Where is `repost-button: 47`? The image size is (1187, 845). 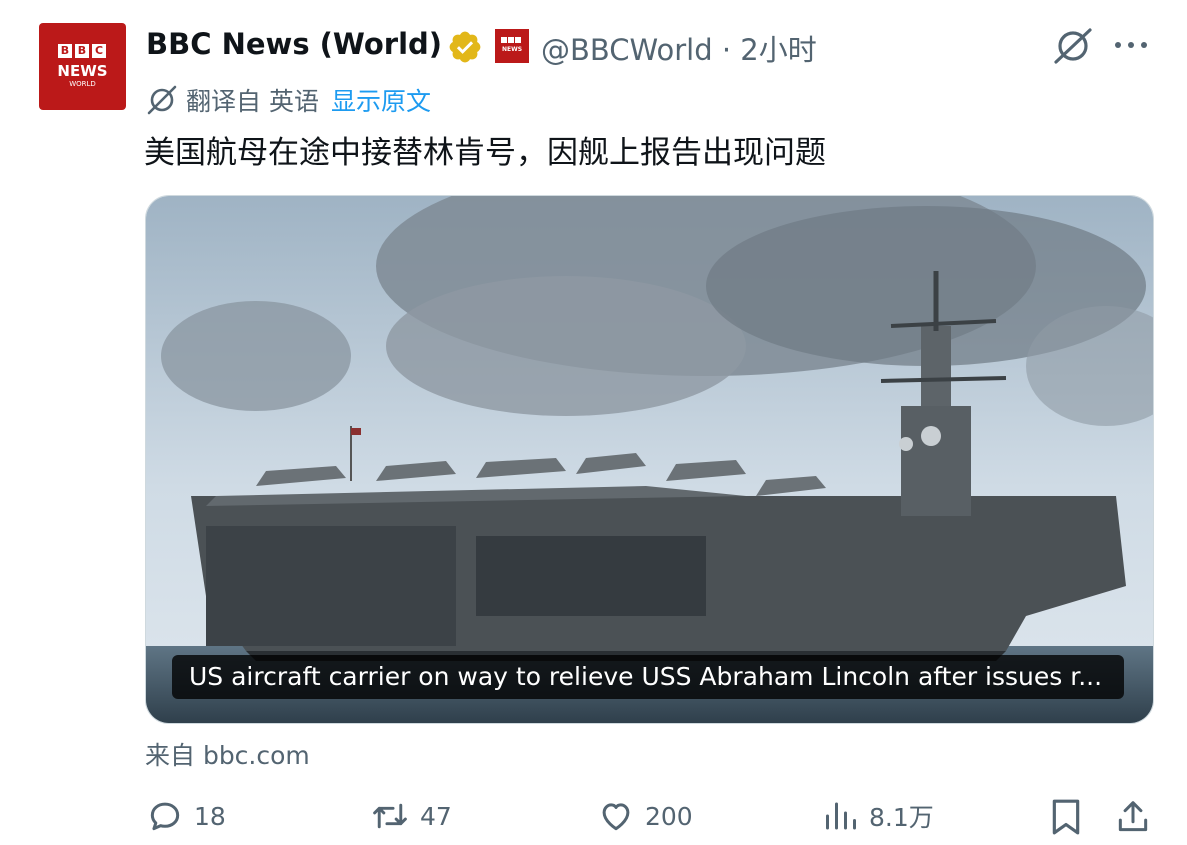
repost-button: 47 is located at coordinates (411, 816).